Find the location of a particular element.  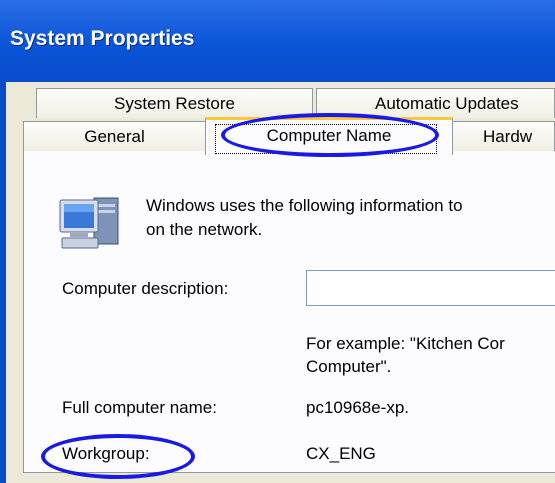

tab-label: System Restore is located at coordinates (174, 103).